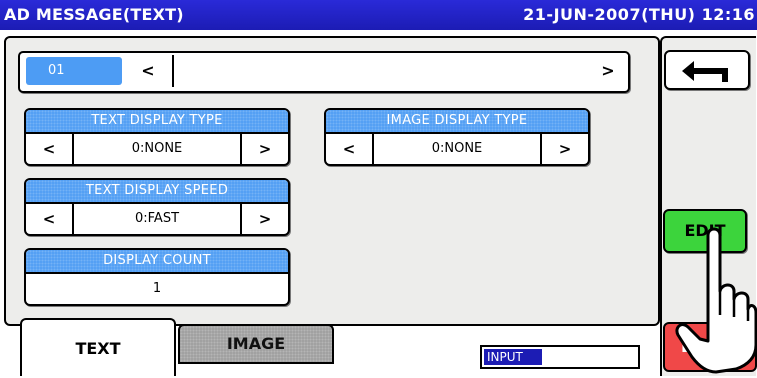 This screenshot has height=378, width=757. What do you see at coordinates (608, 71) in the screenshot?
I see `next-message-button: >` at bounding box center [608, 71].